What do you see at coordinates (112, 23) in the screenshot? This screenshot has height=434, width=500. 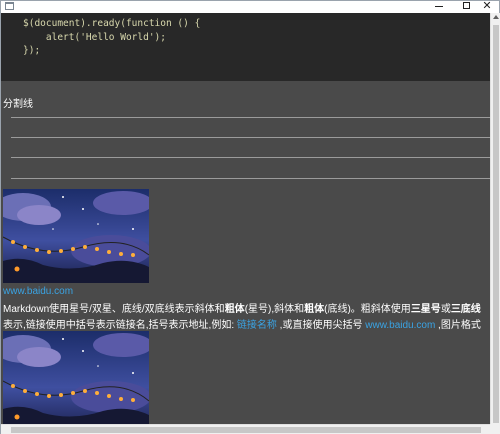 I see `code-line: $(document).ready(function () {` at bounding box center [112, 23].